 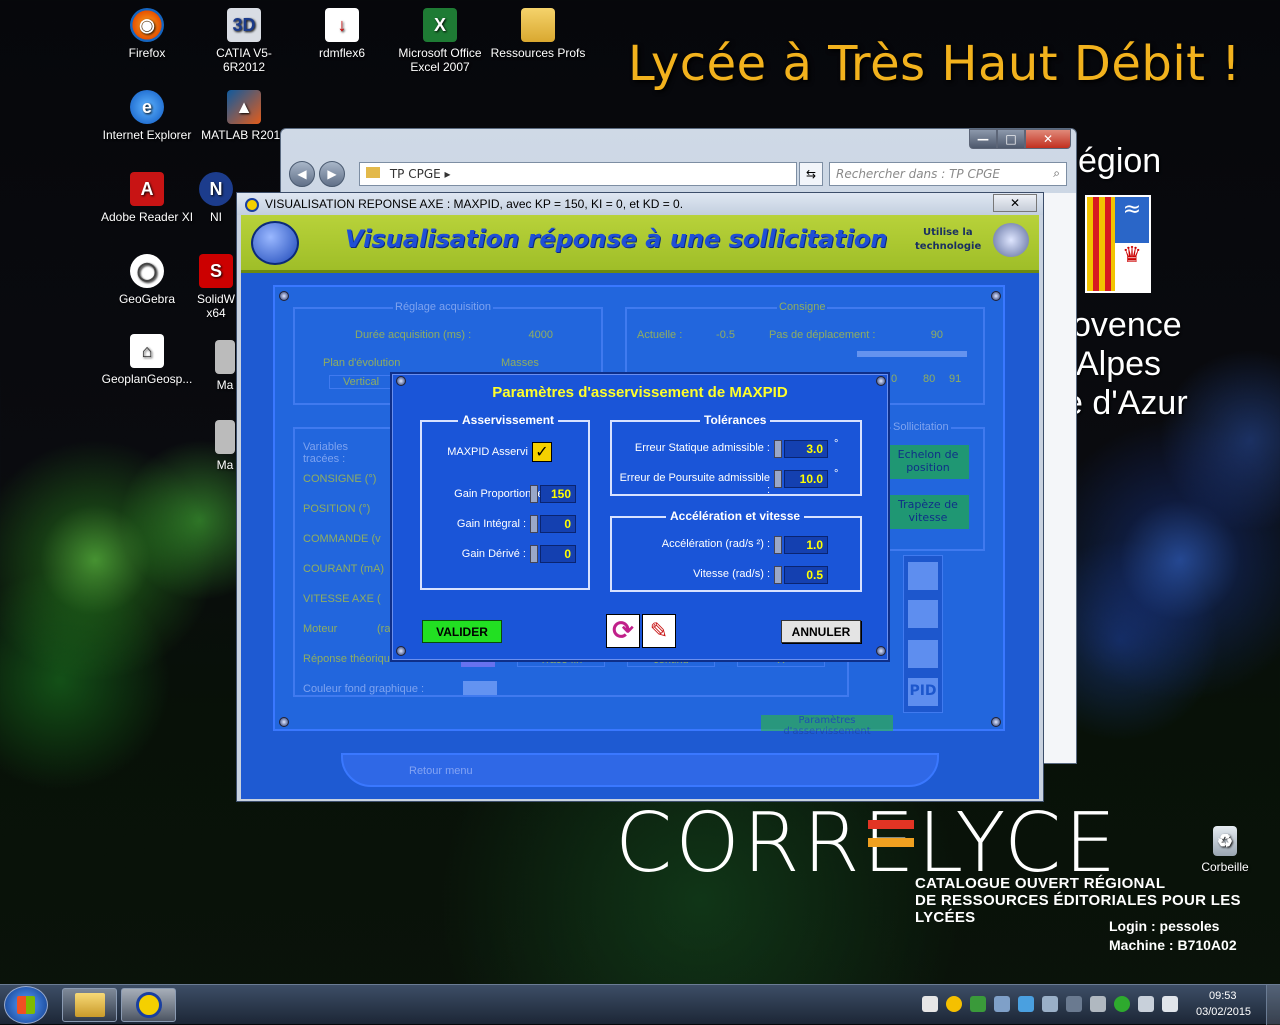 I want to click on clock-time: 09:53, so click(x=1223, y=996).